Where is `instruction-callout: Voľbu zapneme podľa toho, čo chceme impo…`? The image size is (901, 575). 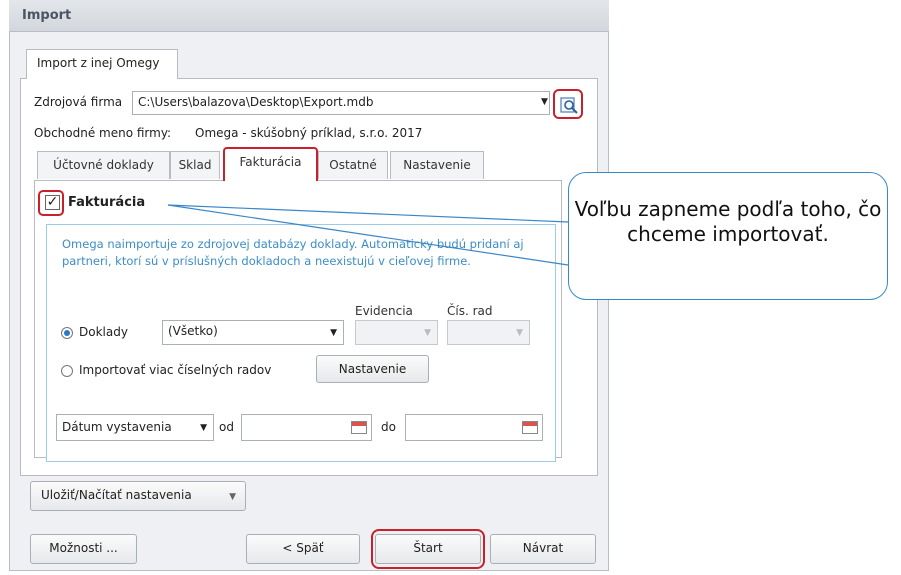 instruction-callout: Voľbu zapneme podľa toho, čo chceme impo… is located at coordinates (728, 236).